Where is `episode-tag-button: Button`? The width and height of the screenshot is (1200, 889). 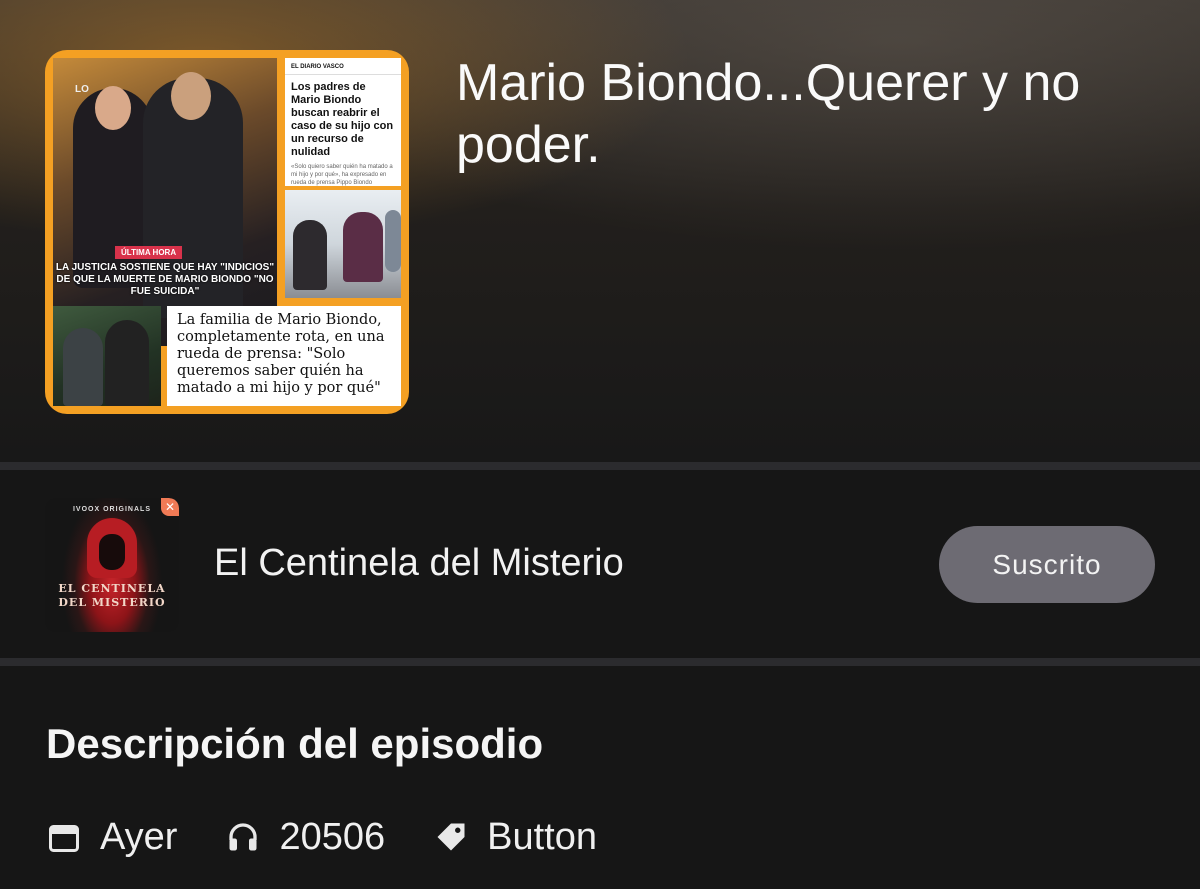 episode-tag-button: Button is located at coordinates (542, 837).